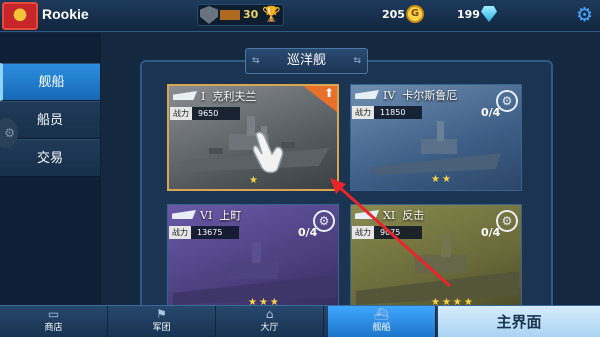  What do you see at coordinates (584, 15) in the screenshot?
I see `gear-icon: ⚙` at bounding box center [584, 15].